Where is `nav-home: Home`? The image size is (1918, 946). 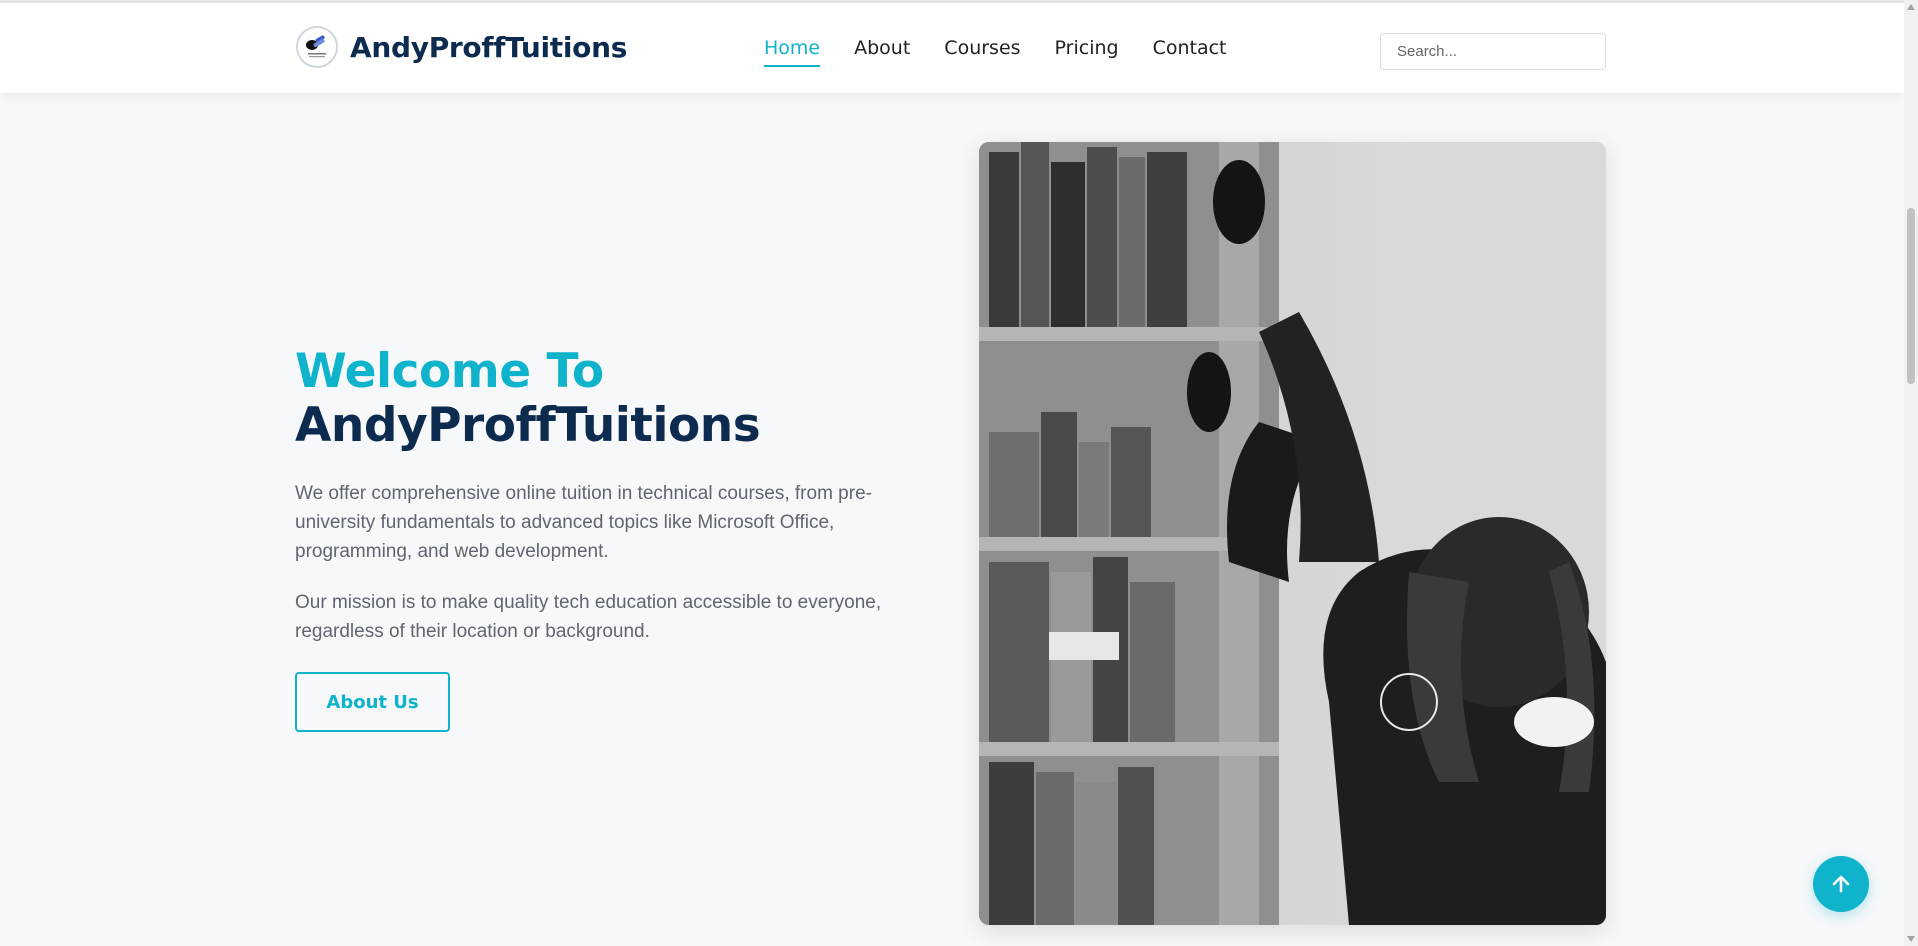 nav-home: Home is located at coordinates (792, 52).